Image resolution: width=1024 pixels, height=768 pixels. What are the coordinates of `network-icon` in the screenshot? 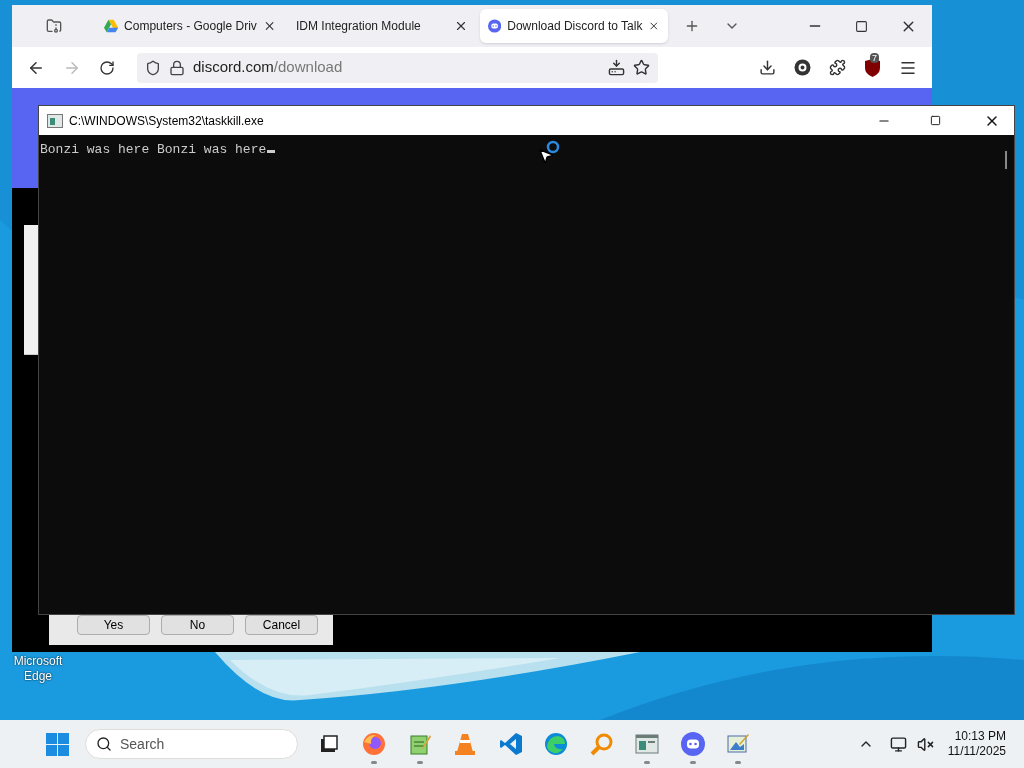 It's located at (898, 744).